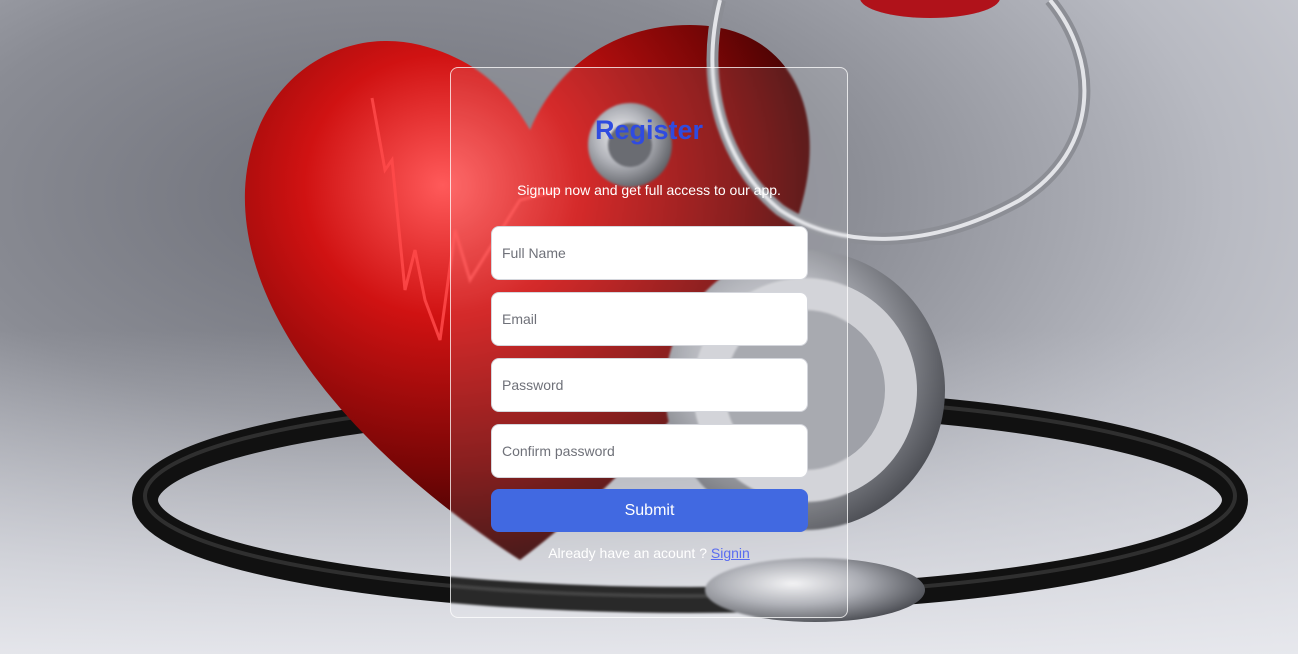  I want to click on signin-prompt-row: Already have an acount ? Signin, so click(649, 553).